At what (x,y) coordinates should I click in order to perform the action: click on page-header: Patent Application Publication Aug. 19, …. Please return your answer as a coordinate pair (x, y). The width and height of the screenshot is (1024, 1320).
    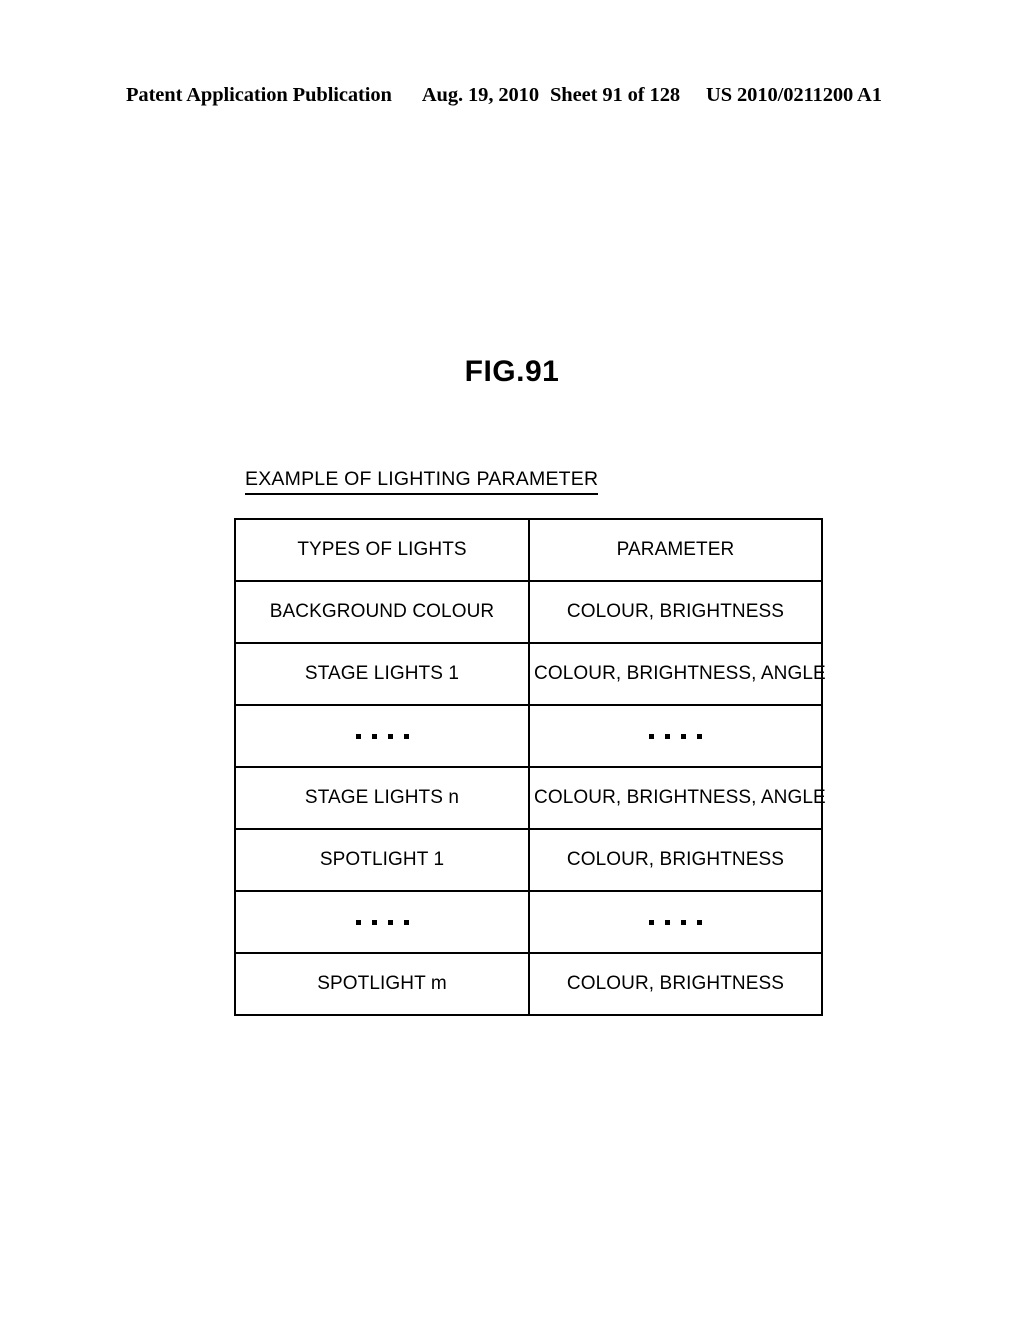
    Looking at the image, I should click on (512, 95).